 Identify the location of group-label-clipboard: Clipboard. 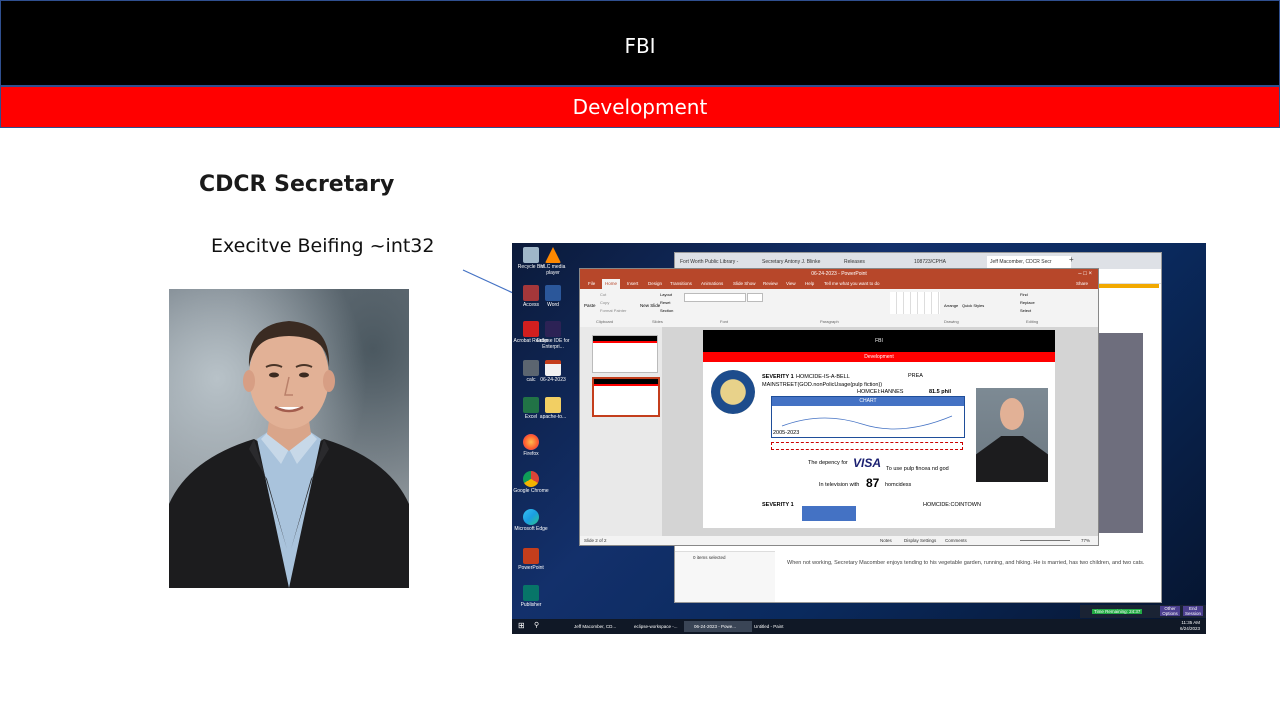
(605, 321).